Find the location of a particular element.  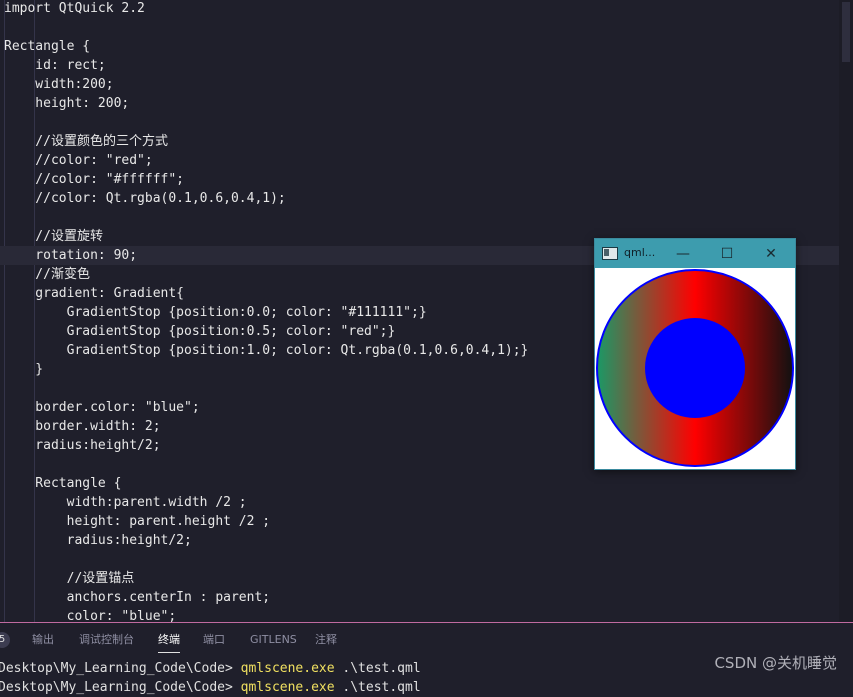

code-line: //color: Qt.rgba(0.1,0.6,0.4,1); is located at coordinates (426, 198).